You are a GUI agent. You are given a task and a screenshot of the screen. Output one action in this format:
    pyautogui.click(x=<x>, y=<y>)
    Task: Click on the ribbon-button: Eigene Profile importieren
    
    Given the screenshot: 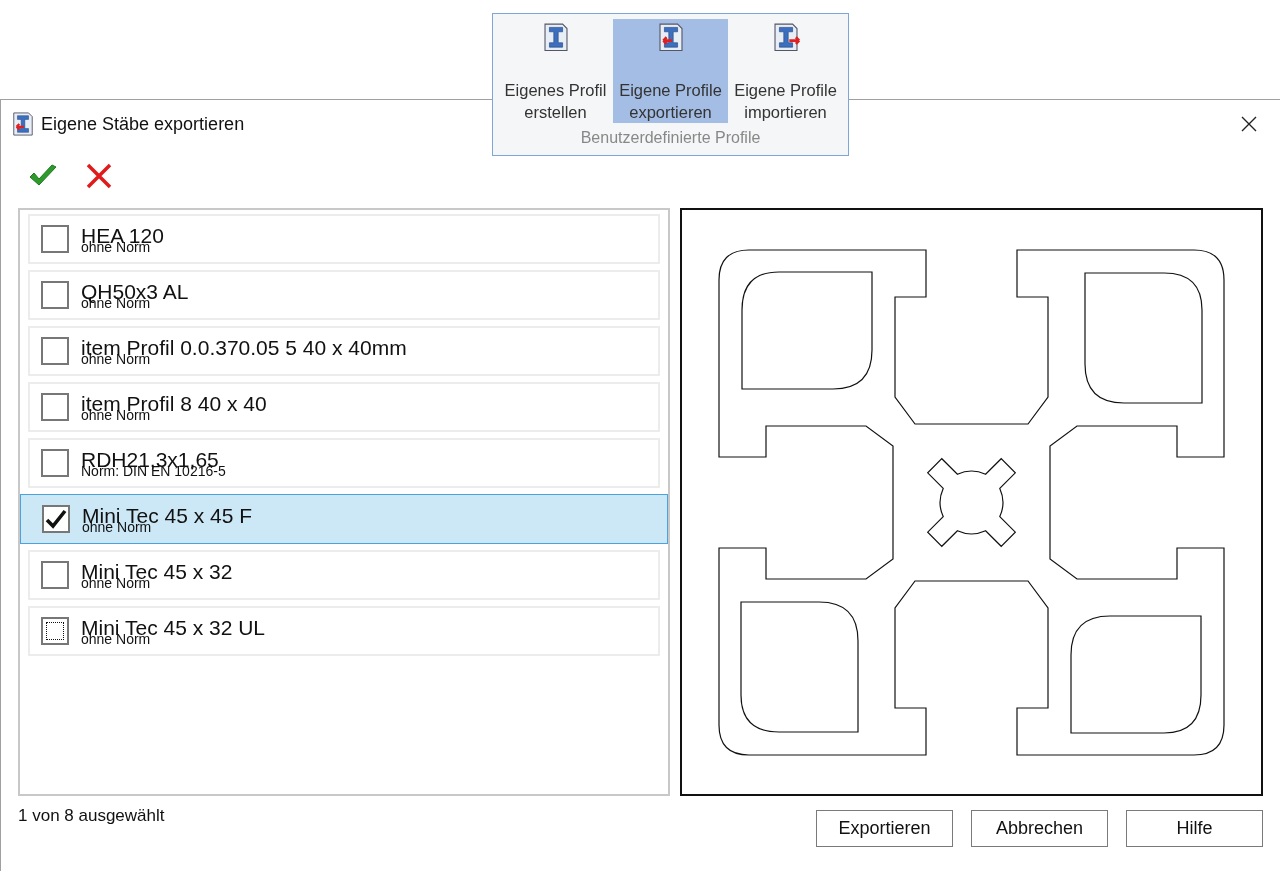 What is the action you would take?
    pyautogui.click(x=785, y=71)
    